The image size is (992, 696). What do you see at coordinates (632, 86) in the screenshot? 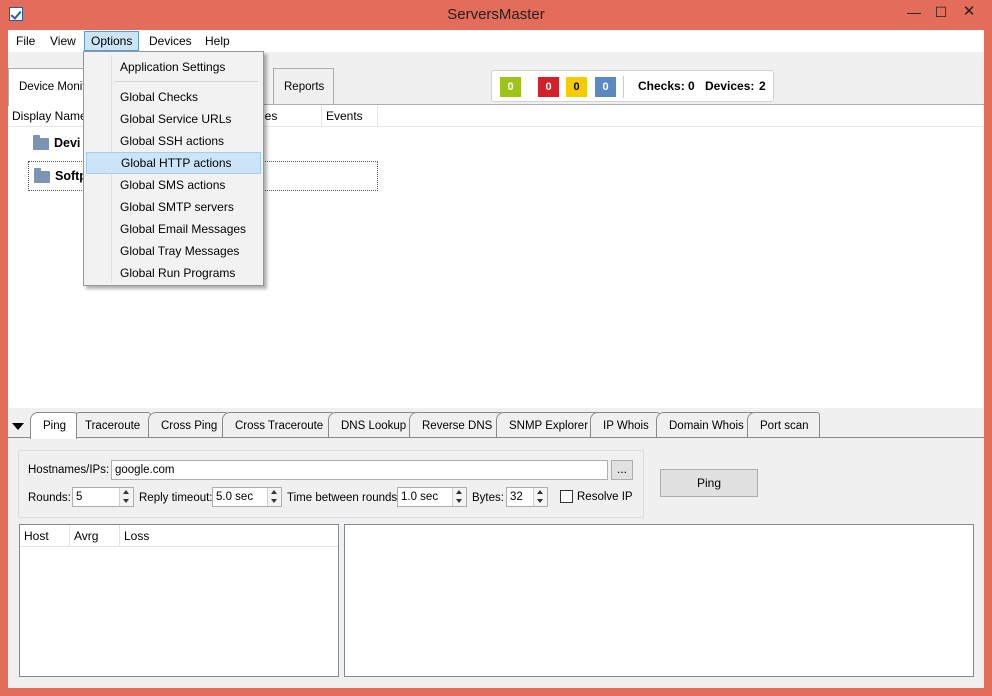
I see `status-summary: 0 0 0 0 Checks: 0 Devices: 2` at bounding box center [632, 86].